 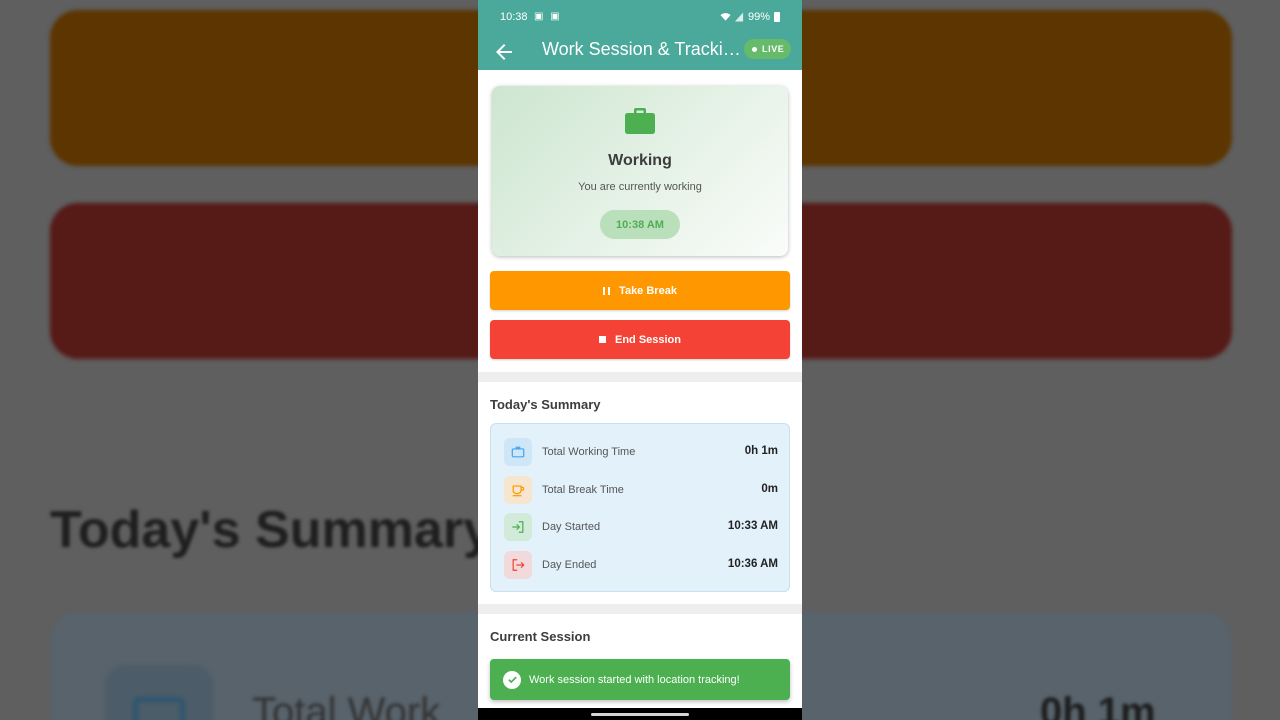 What do you see at coordinates (752, 564) in the screenshot?
I see `summary-value: 10:36 AM` at bounding box center [752, 564].